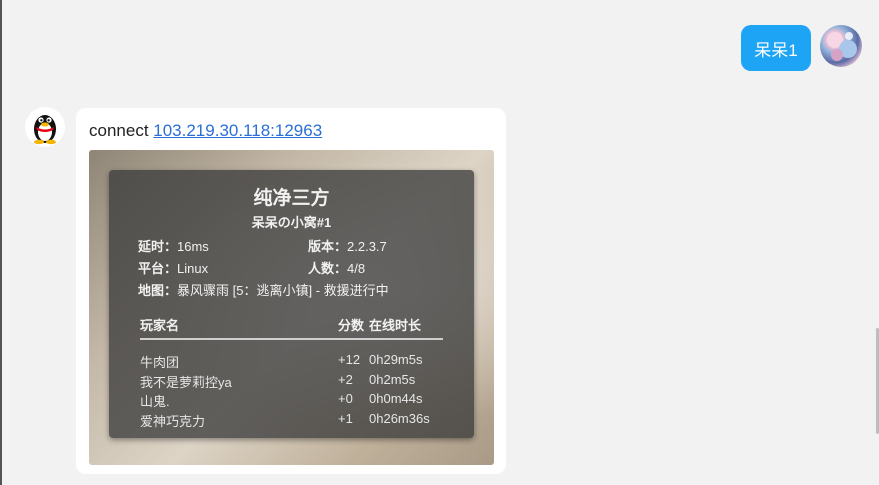 Image resolution: width=879 pixels, height=485 pixels. I want to click on map-label: 地图：, so click(158, 290).